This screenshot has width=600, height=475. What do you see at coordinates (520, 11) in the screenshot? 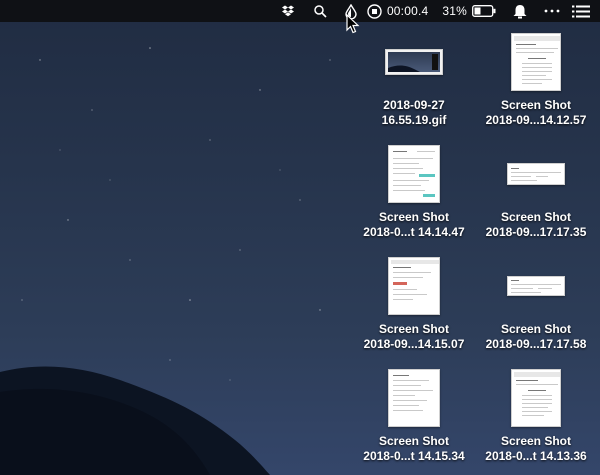
I see `notification-icon` at bounding box center [520, 11].